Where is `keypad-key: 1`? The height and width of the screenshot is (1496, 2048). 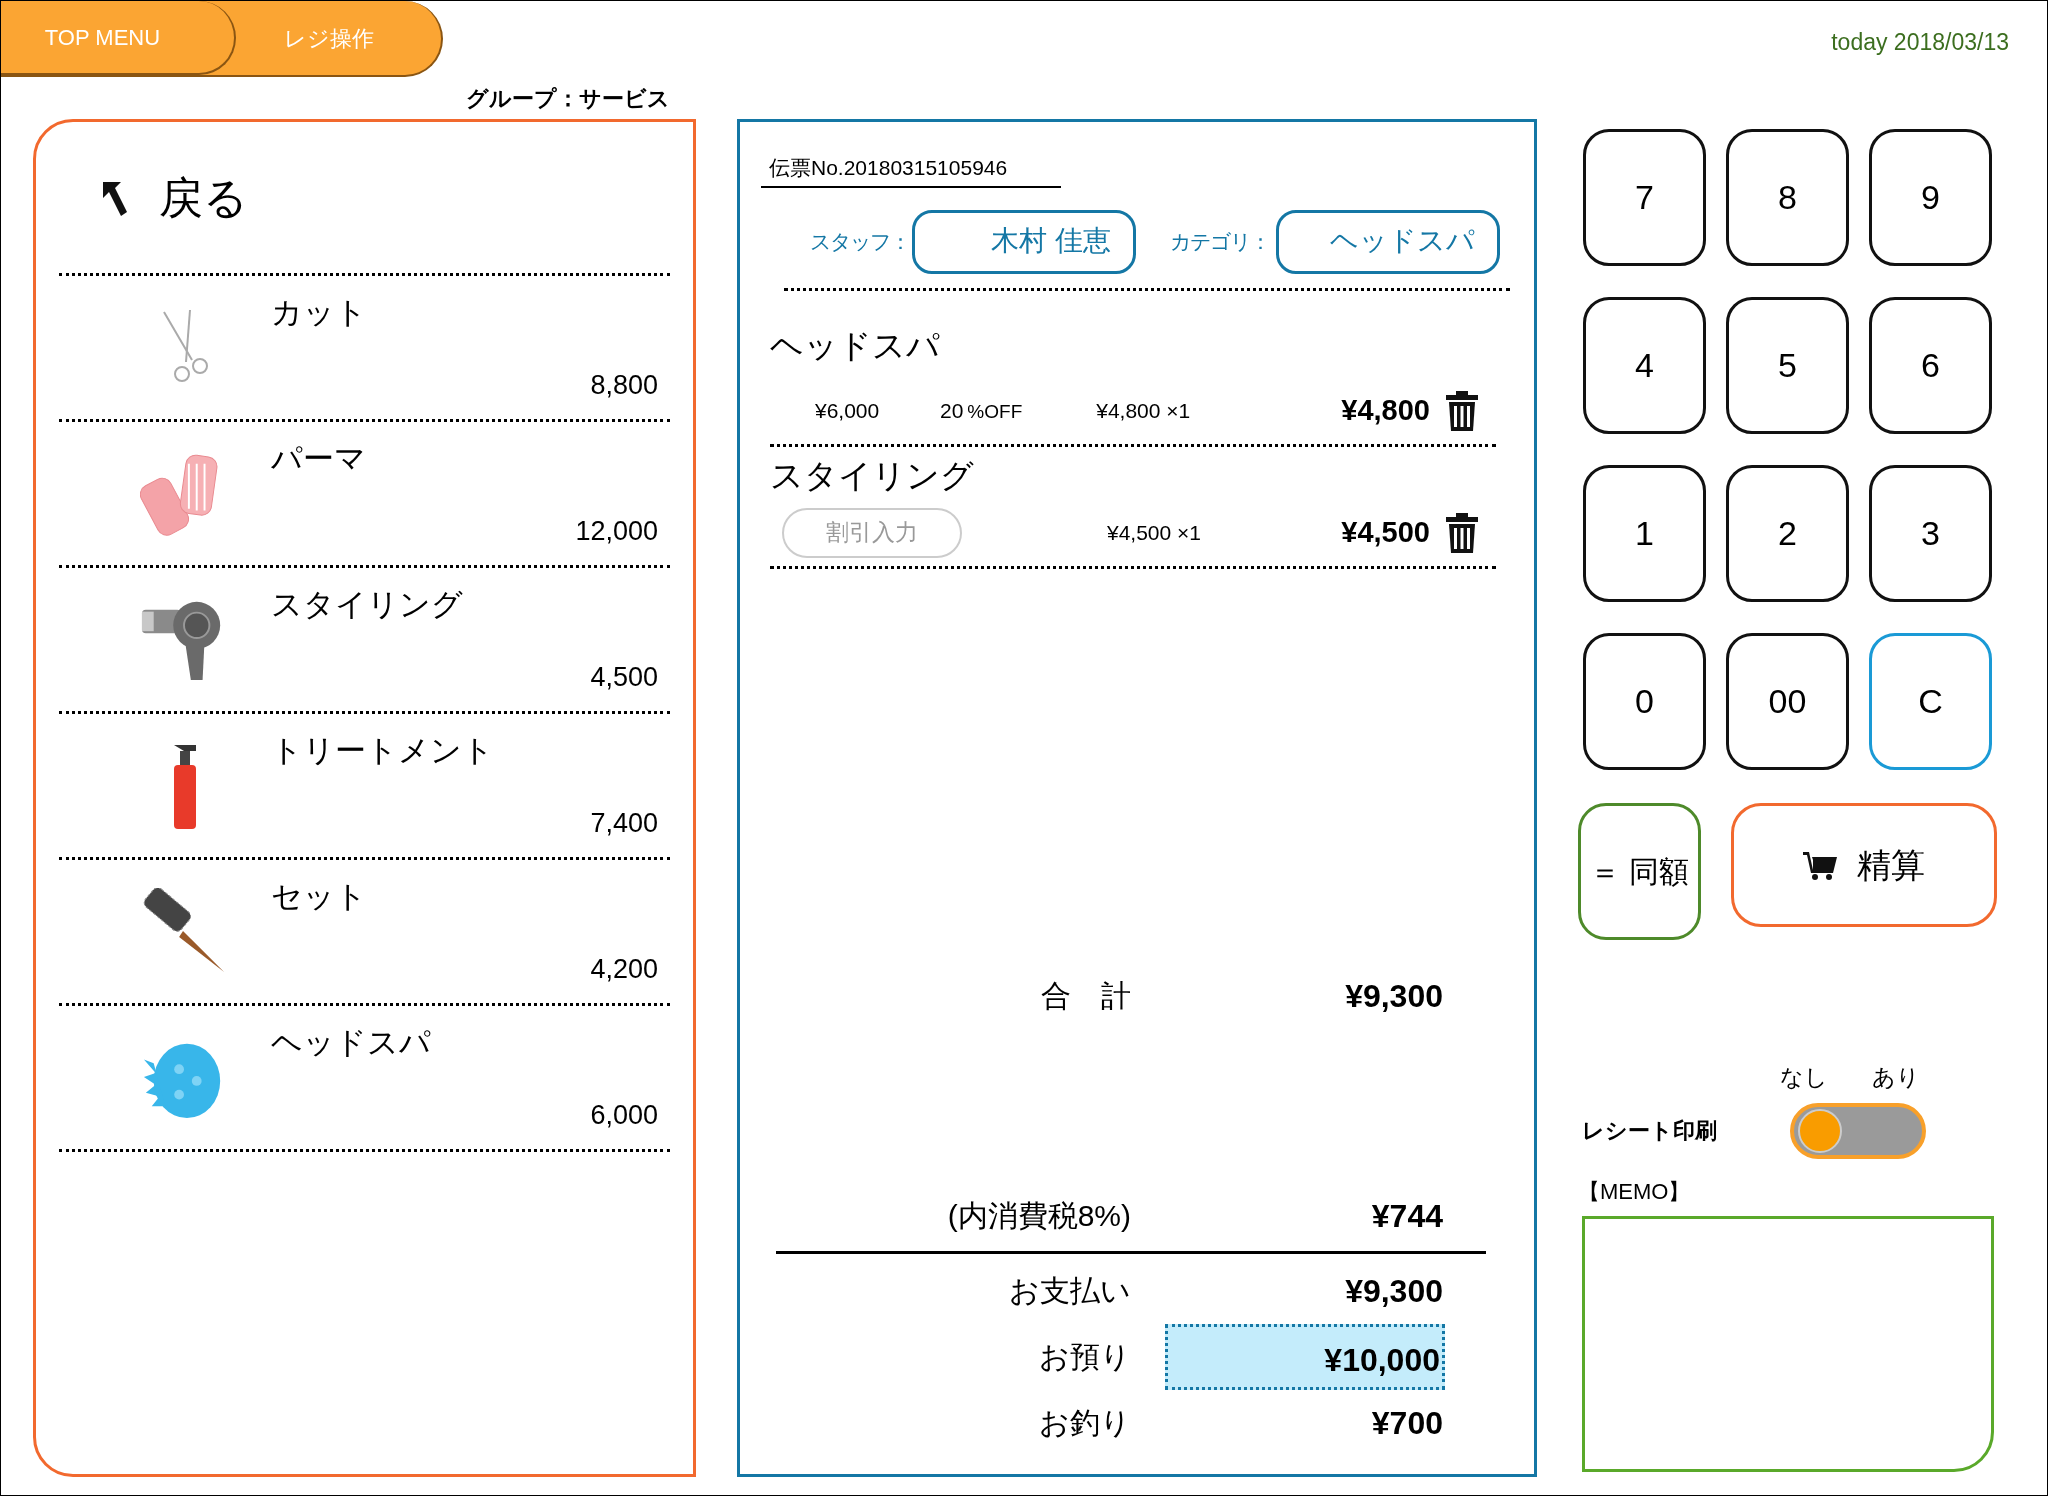 keypad-key: 1 is located at coordinates (1644, 533).